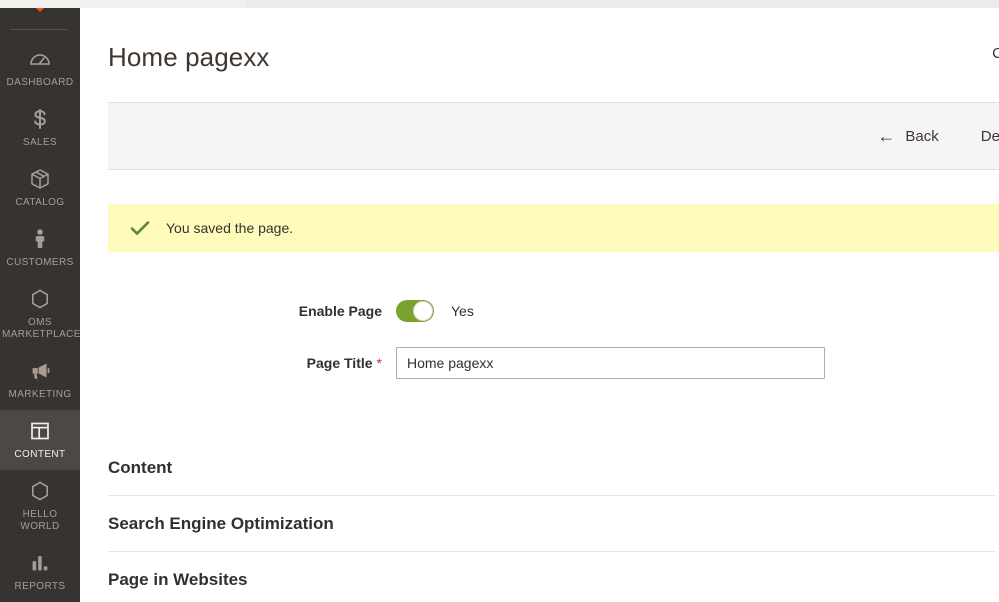 This screenshot has width=999, height=602. What do you see at coordinates (990, 136) in the screenshot?
I see `delete-page-button: Delete Pag` at bounding box center [990, 136].